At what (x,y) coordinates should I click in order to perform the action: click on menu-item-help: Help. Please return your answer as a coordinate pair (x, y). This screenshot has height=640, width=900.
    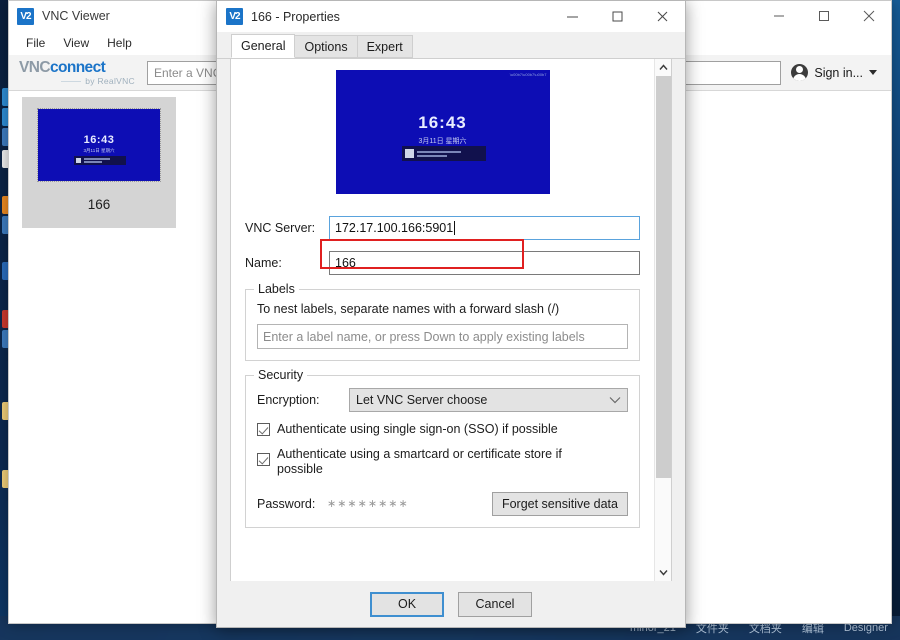
    Looking at the image, I should click on (119, 43).